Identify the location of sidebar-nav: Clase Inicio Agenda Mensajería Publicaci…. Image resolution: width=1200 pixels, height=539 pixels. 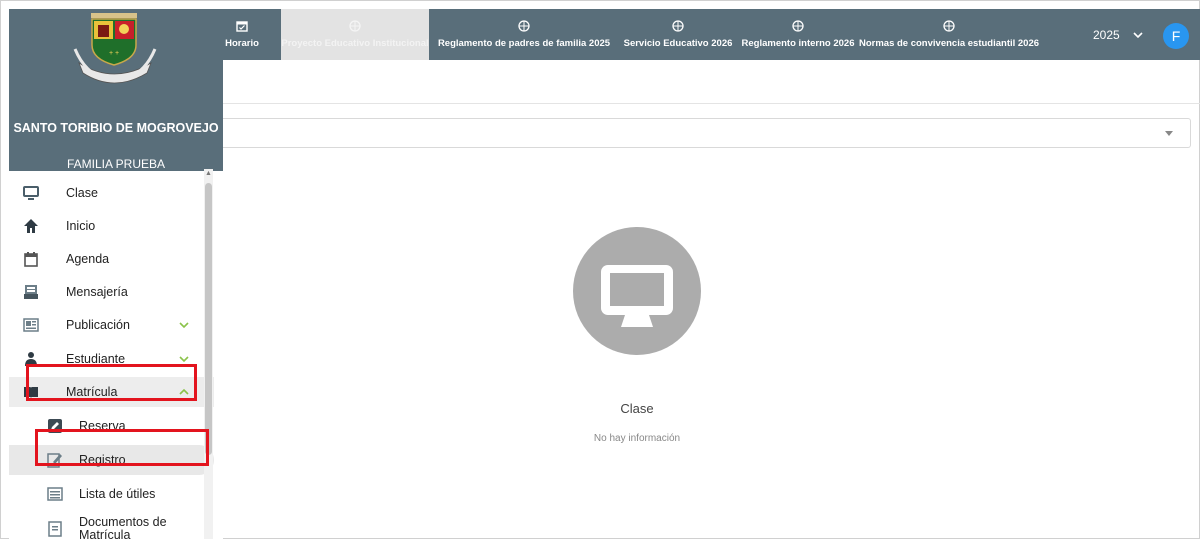
(116, 356).